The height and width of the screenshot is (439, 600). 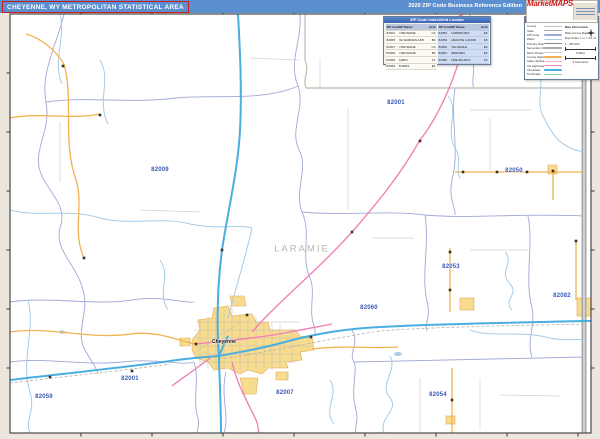 What do you see at coordinates (562, 296) in the screenshot?
I see `zip-label-82082: 82082` at bounding box center [562, 296].